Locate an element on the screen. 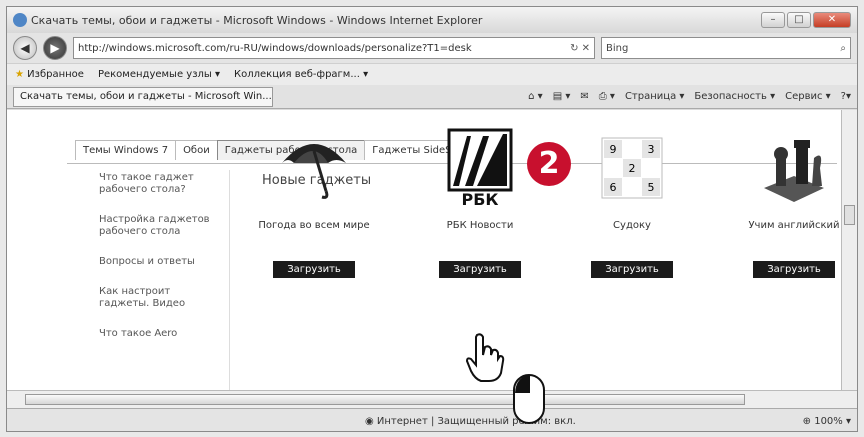 The width and height of the screenshot is (864, 437). rbc-logo-text: РБК is located at coordinates (480, 199).